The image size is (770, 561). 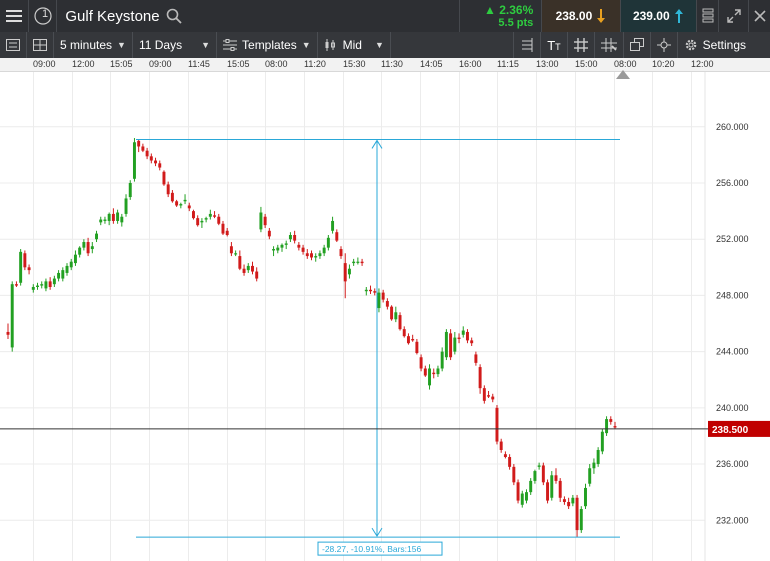 I want to click on change-percent: 2.36%, so click(x=516, y=10).